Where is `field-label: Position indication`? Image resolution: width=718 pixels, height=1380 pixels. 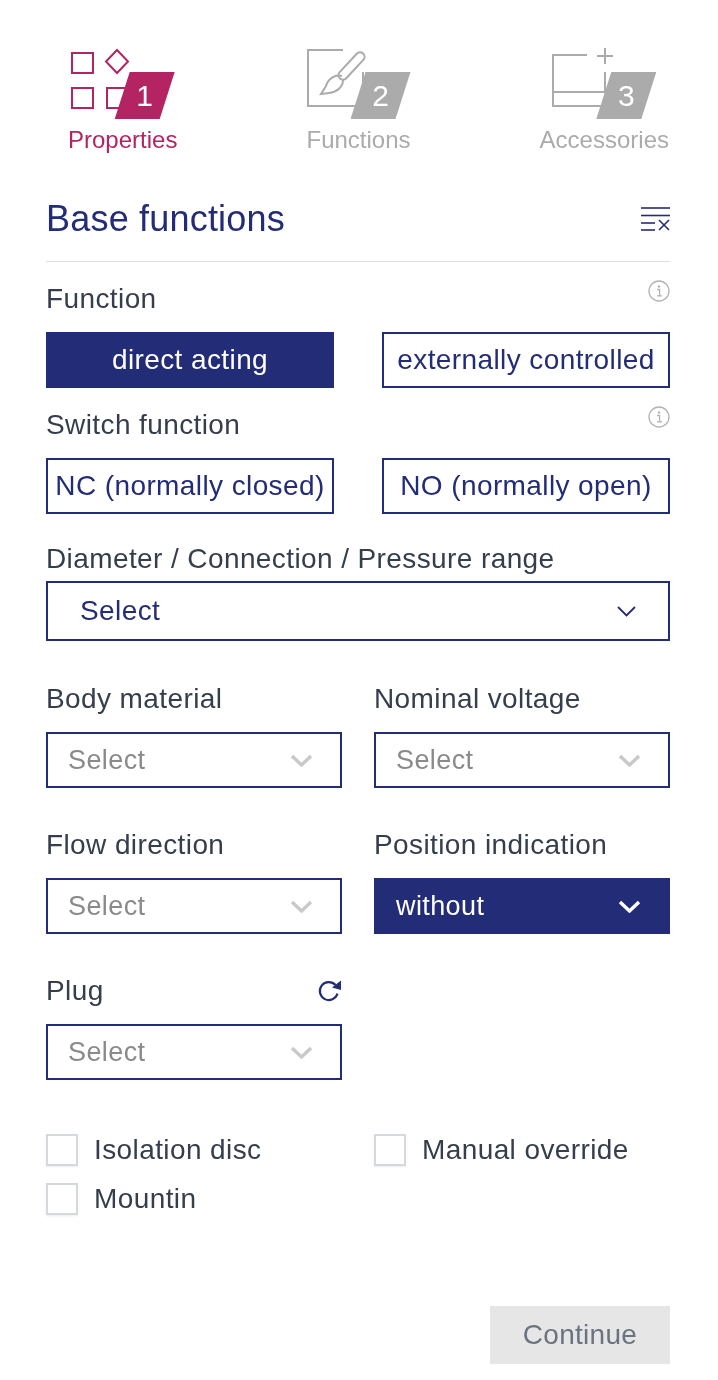 field-label: Position indication is located at coordinates (491, 845).